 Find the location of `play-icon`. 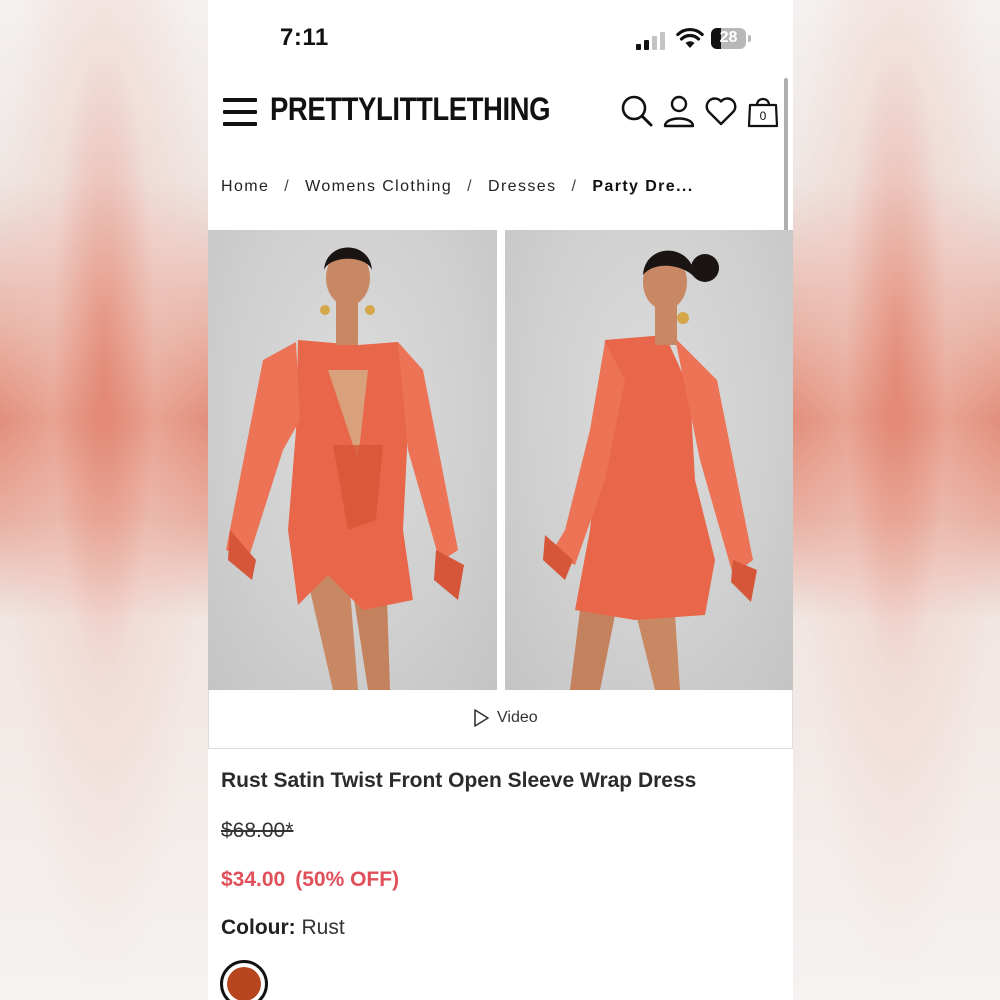

play-icon is located at coordinates (481, 718).